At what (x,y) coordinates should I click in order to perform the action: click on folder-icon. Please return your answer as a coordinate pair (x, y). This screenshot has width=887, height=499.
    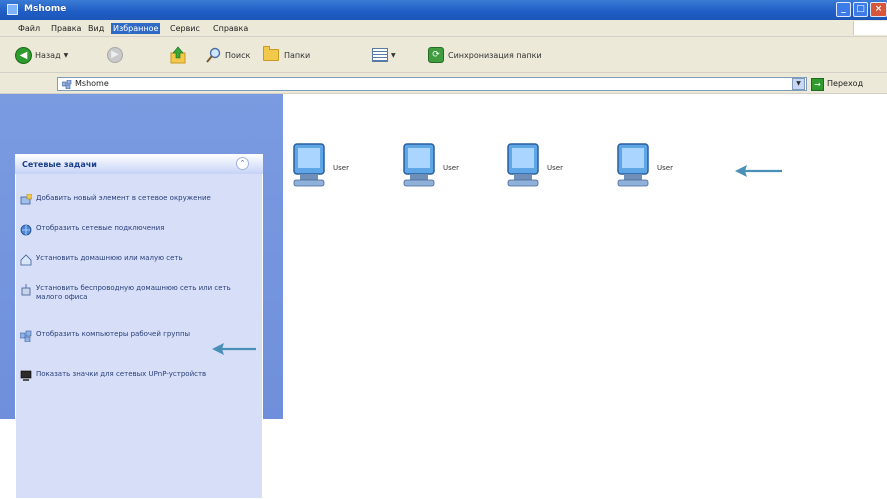
    Looking at the image, I should click on (271, 53).